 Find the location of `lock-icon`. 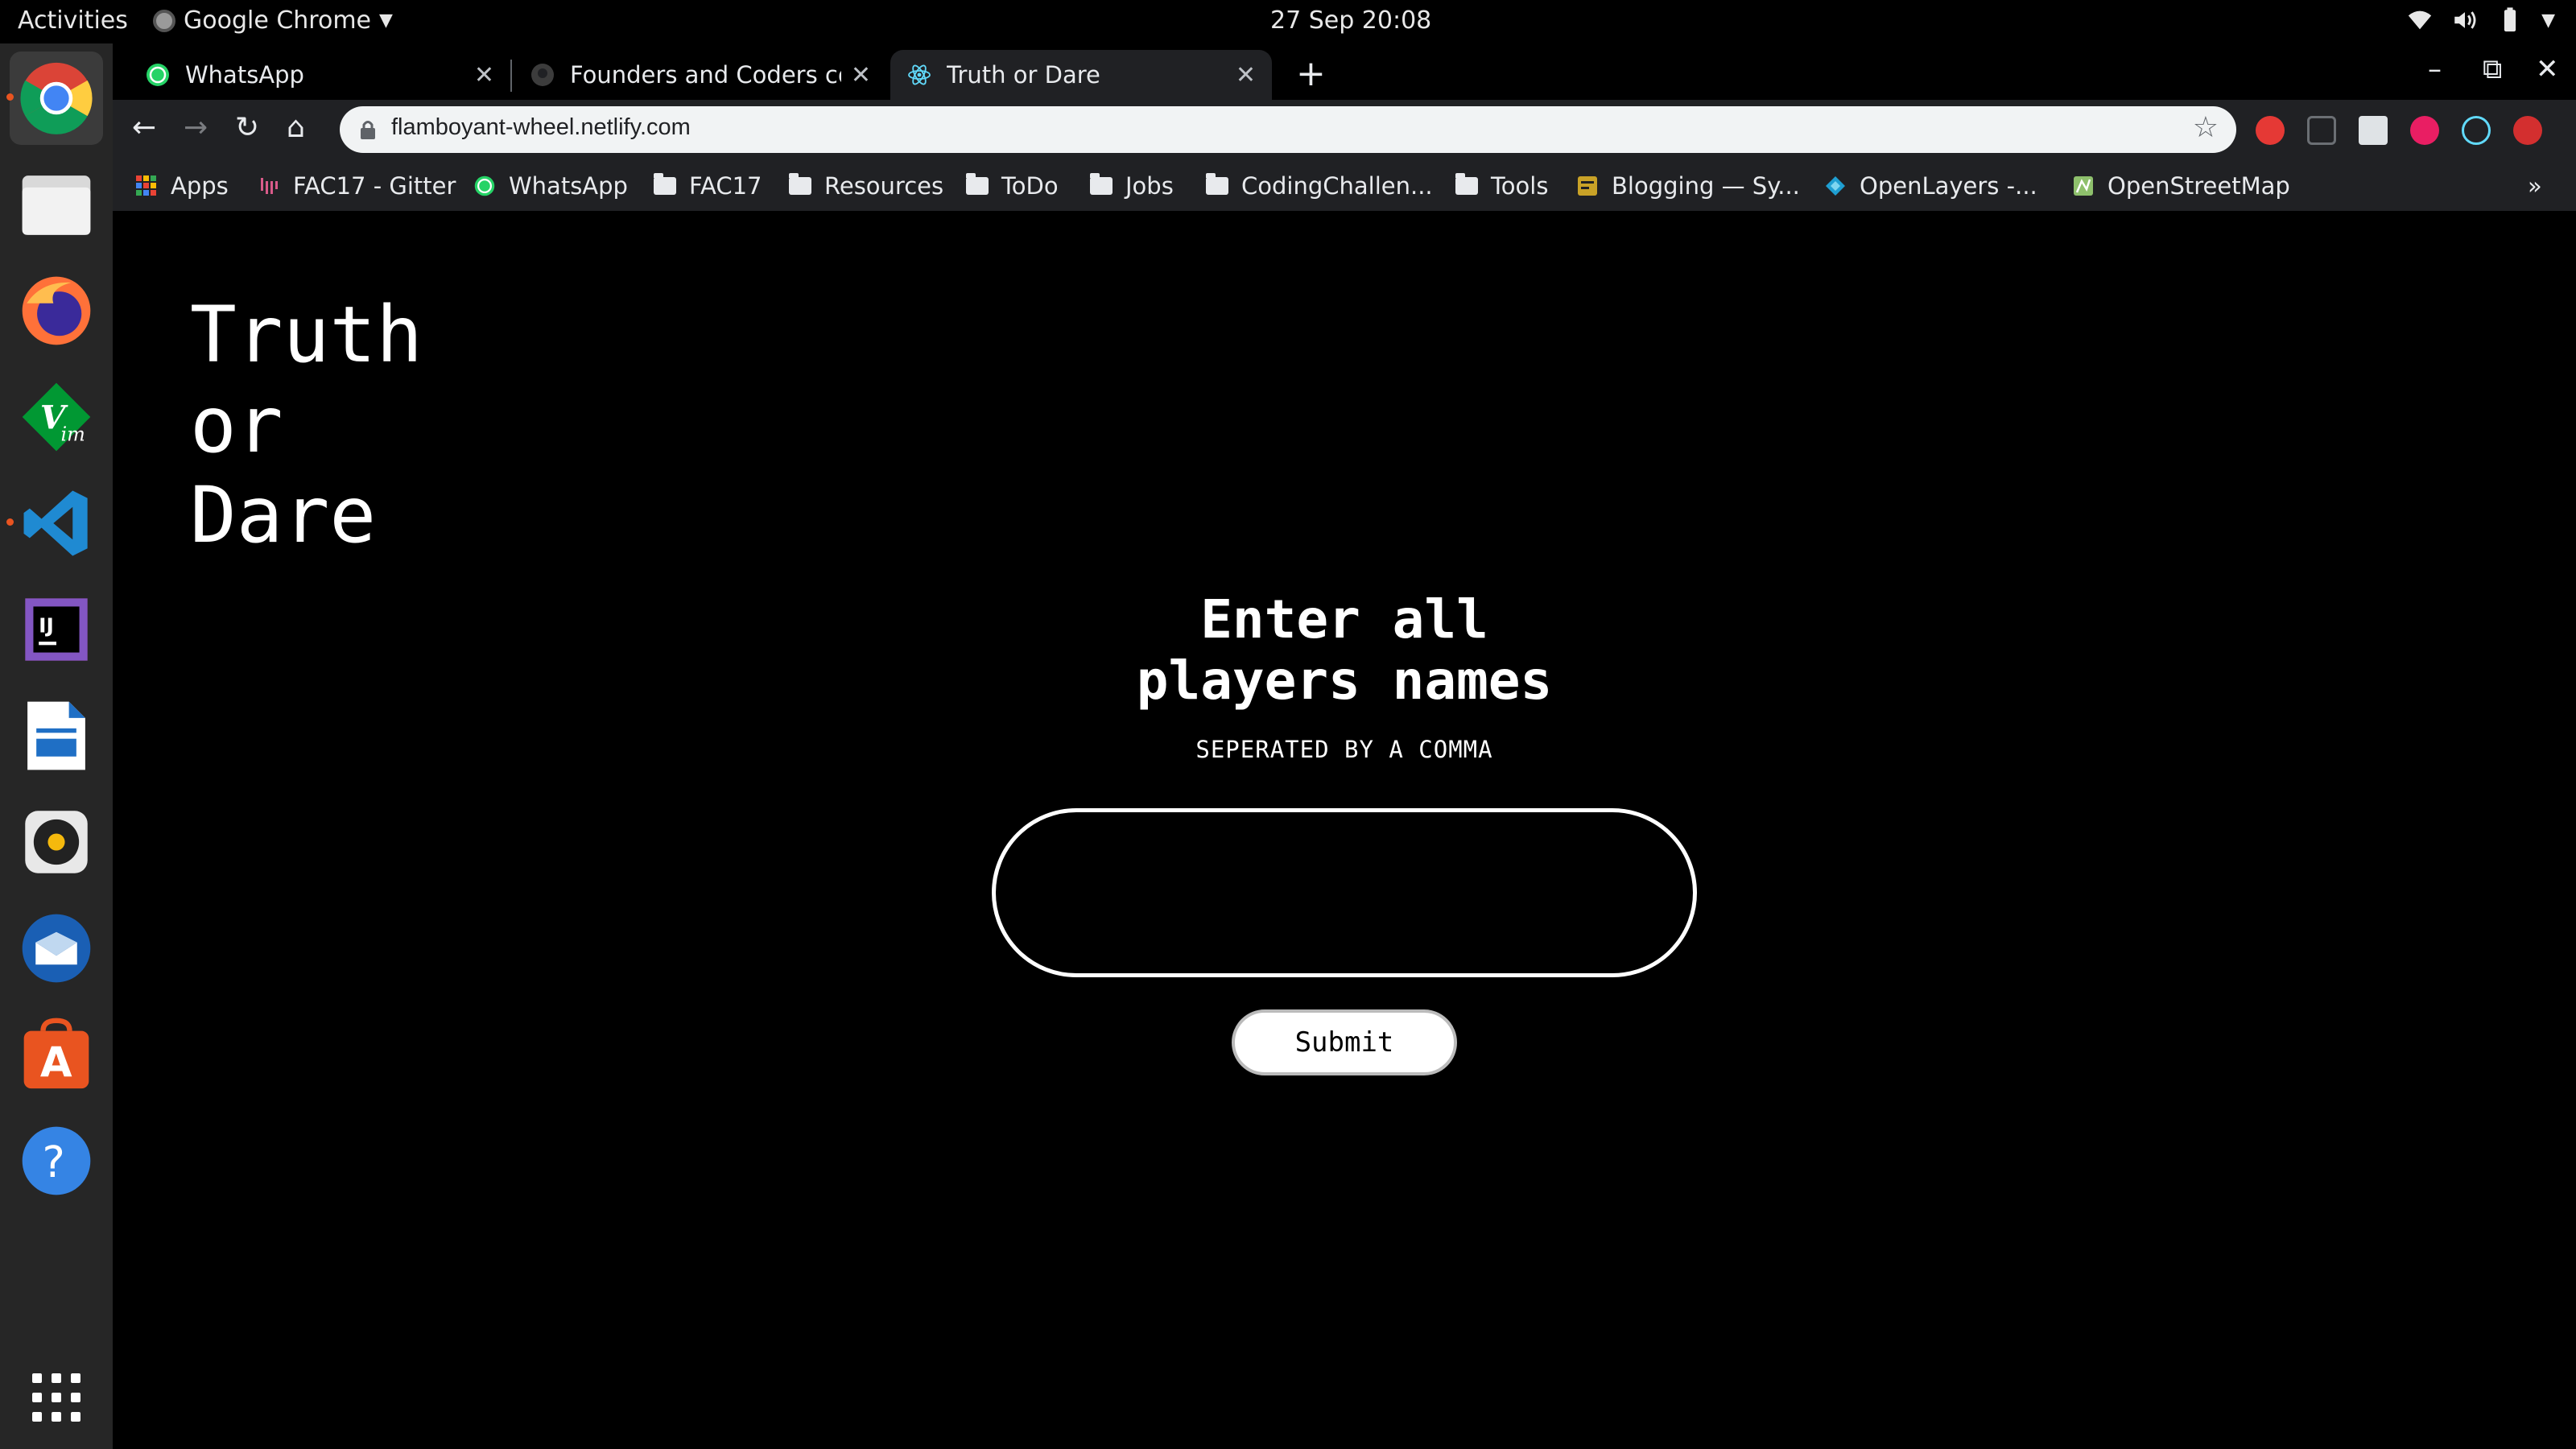

lock-icon is located at coordinates (368, 130).